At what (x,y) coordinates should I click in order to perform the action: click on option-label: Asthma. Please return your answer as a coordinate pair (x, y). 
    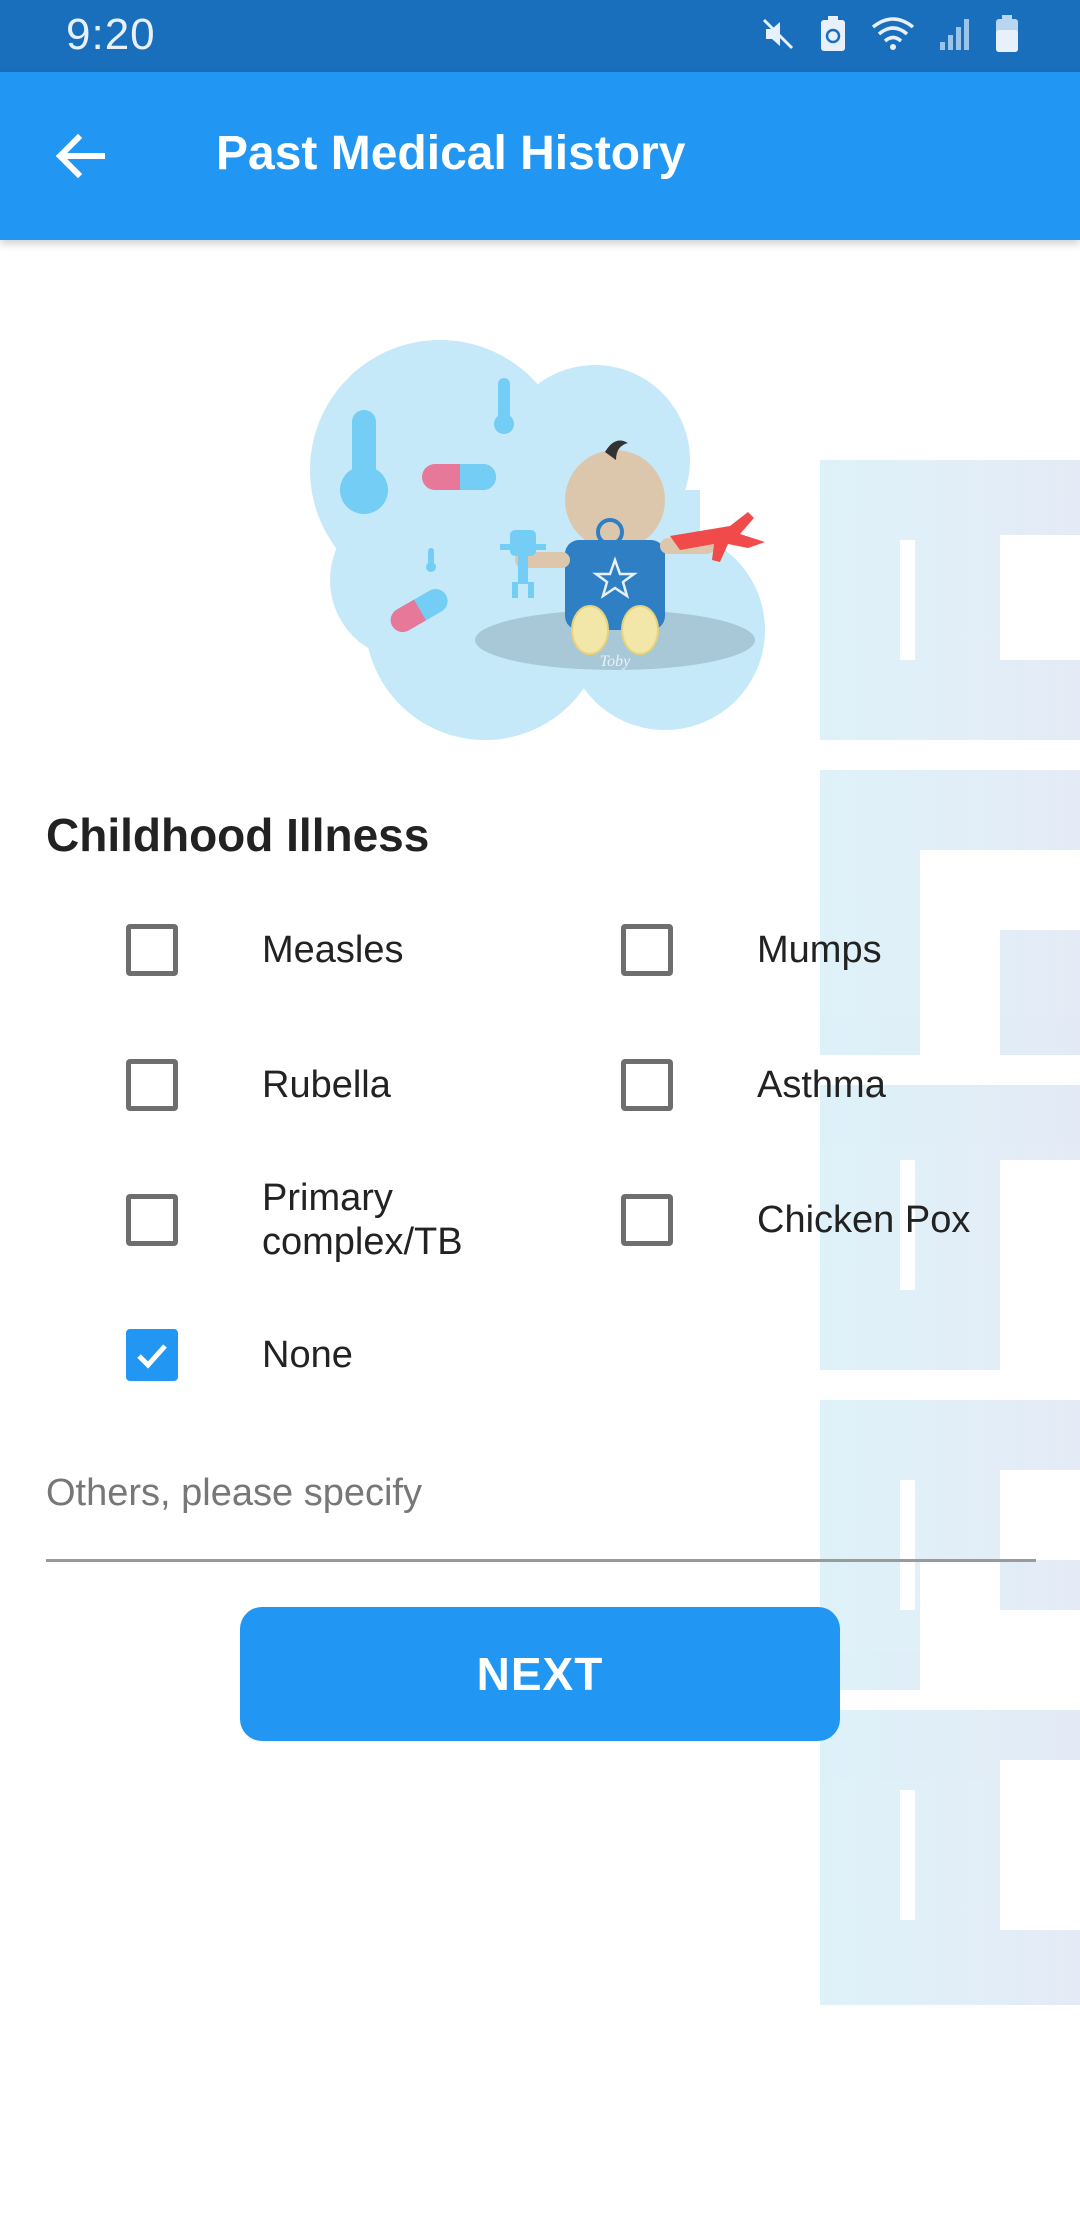
    Looking at the image, I should click on (821, 1085).